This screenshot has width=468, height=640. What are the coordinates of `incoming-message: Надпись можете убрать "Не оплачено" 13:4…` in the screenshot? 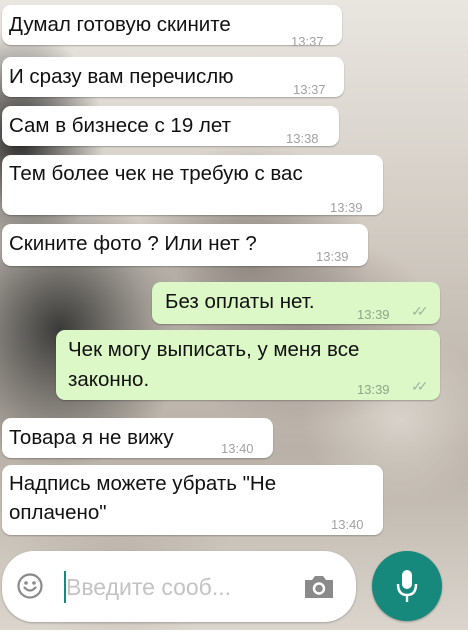 It's located at (192, 500).